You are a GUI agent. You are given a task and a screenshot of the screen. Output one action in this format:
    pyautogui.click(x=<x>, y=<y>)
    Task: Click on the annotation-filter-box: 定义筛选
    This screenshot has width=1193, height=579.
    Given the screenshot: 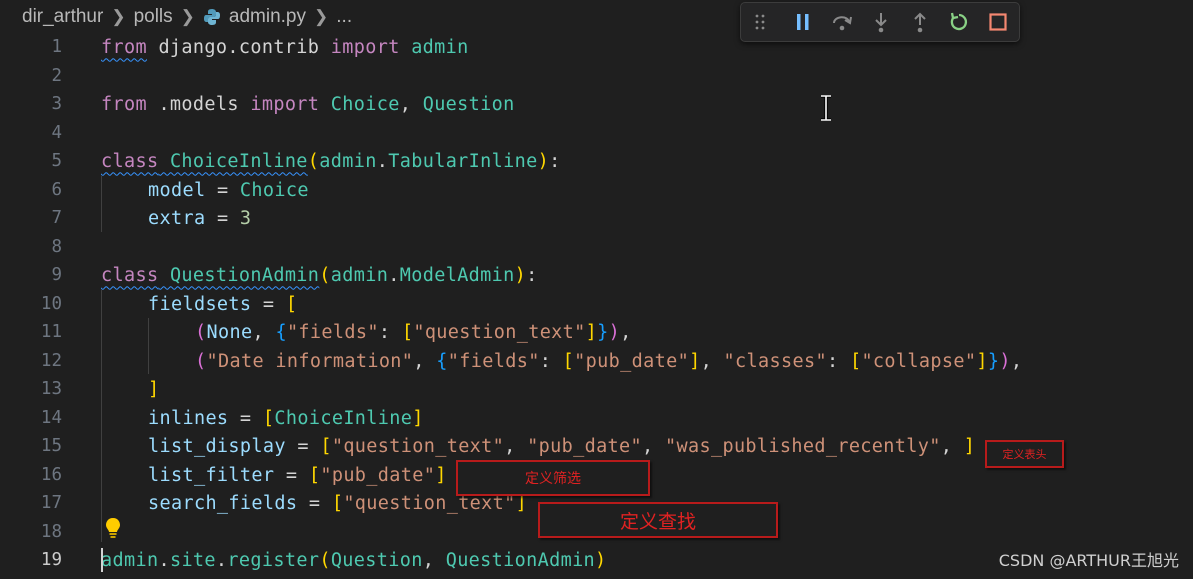 What is the action you would take?
    pyautogui.click(x=553, y=478)
    